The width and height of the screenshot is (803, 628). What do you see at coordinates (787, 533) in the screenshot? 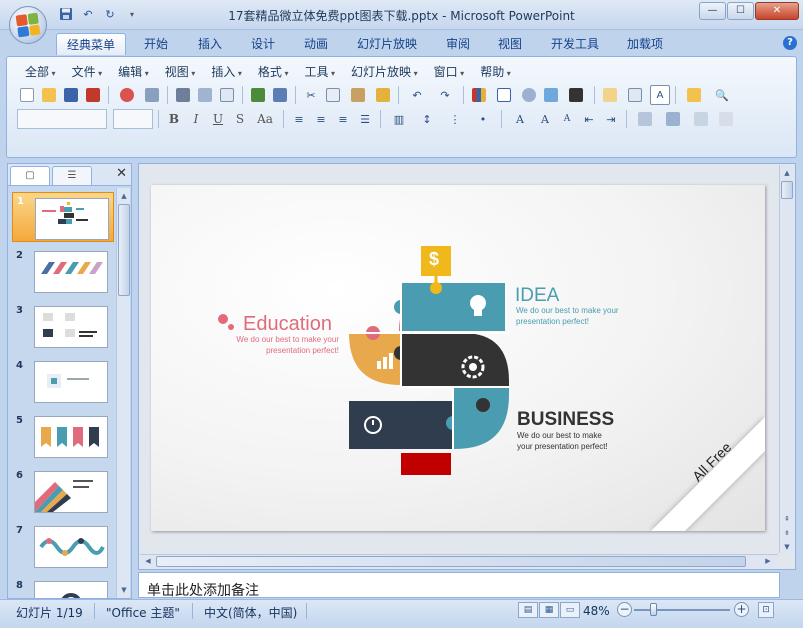
I see `next-slide-icon: ⇟` at bounding box center [787, 533].